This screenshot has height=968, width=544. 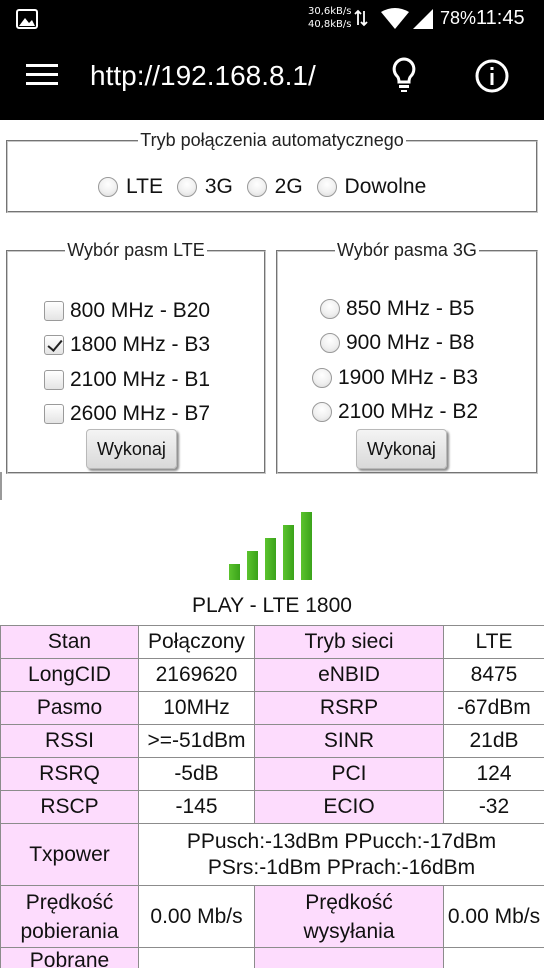 I want to click on lte-band-b1: 2100 MHz - B1, so click(x=127, y=380).